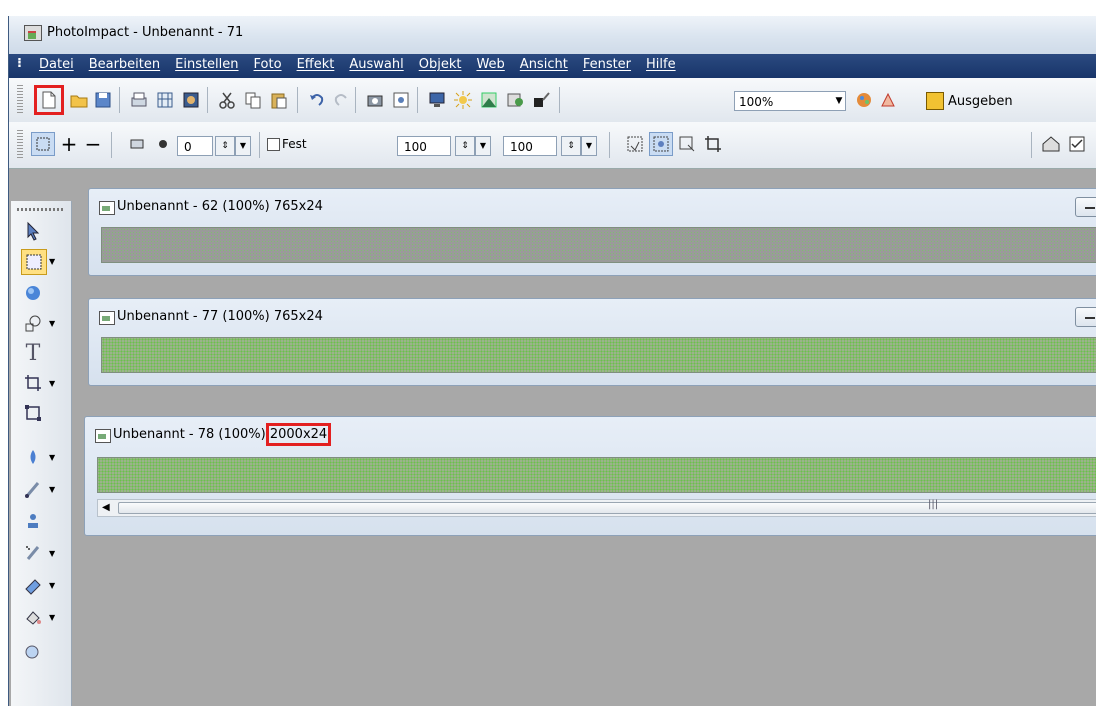 The image size is (1096, 706). What do you see at coordinates (49, 100) in the screenshot?
I see `new-icon` at bounding box center [49, 100].